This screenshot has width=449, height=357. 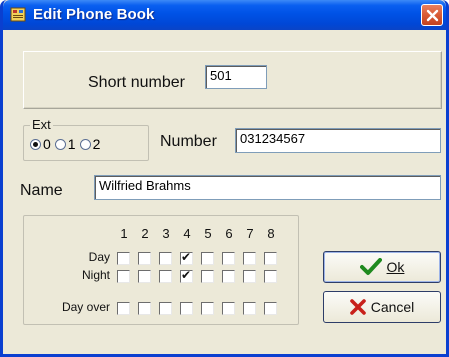 What do you see at coordinates (95, 275) in the screenshot?
I see `row-label-night: Night` at bounding box center [95, 275].